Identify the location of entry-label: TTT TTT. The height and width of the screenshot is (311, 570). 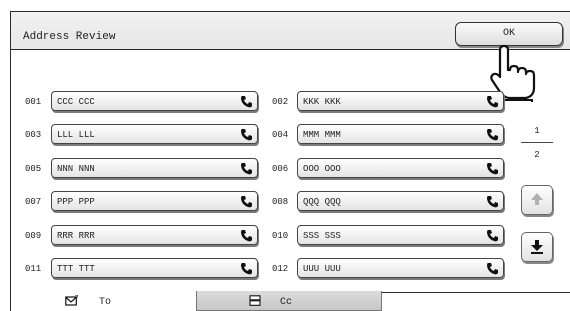
(76, 269).